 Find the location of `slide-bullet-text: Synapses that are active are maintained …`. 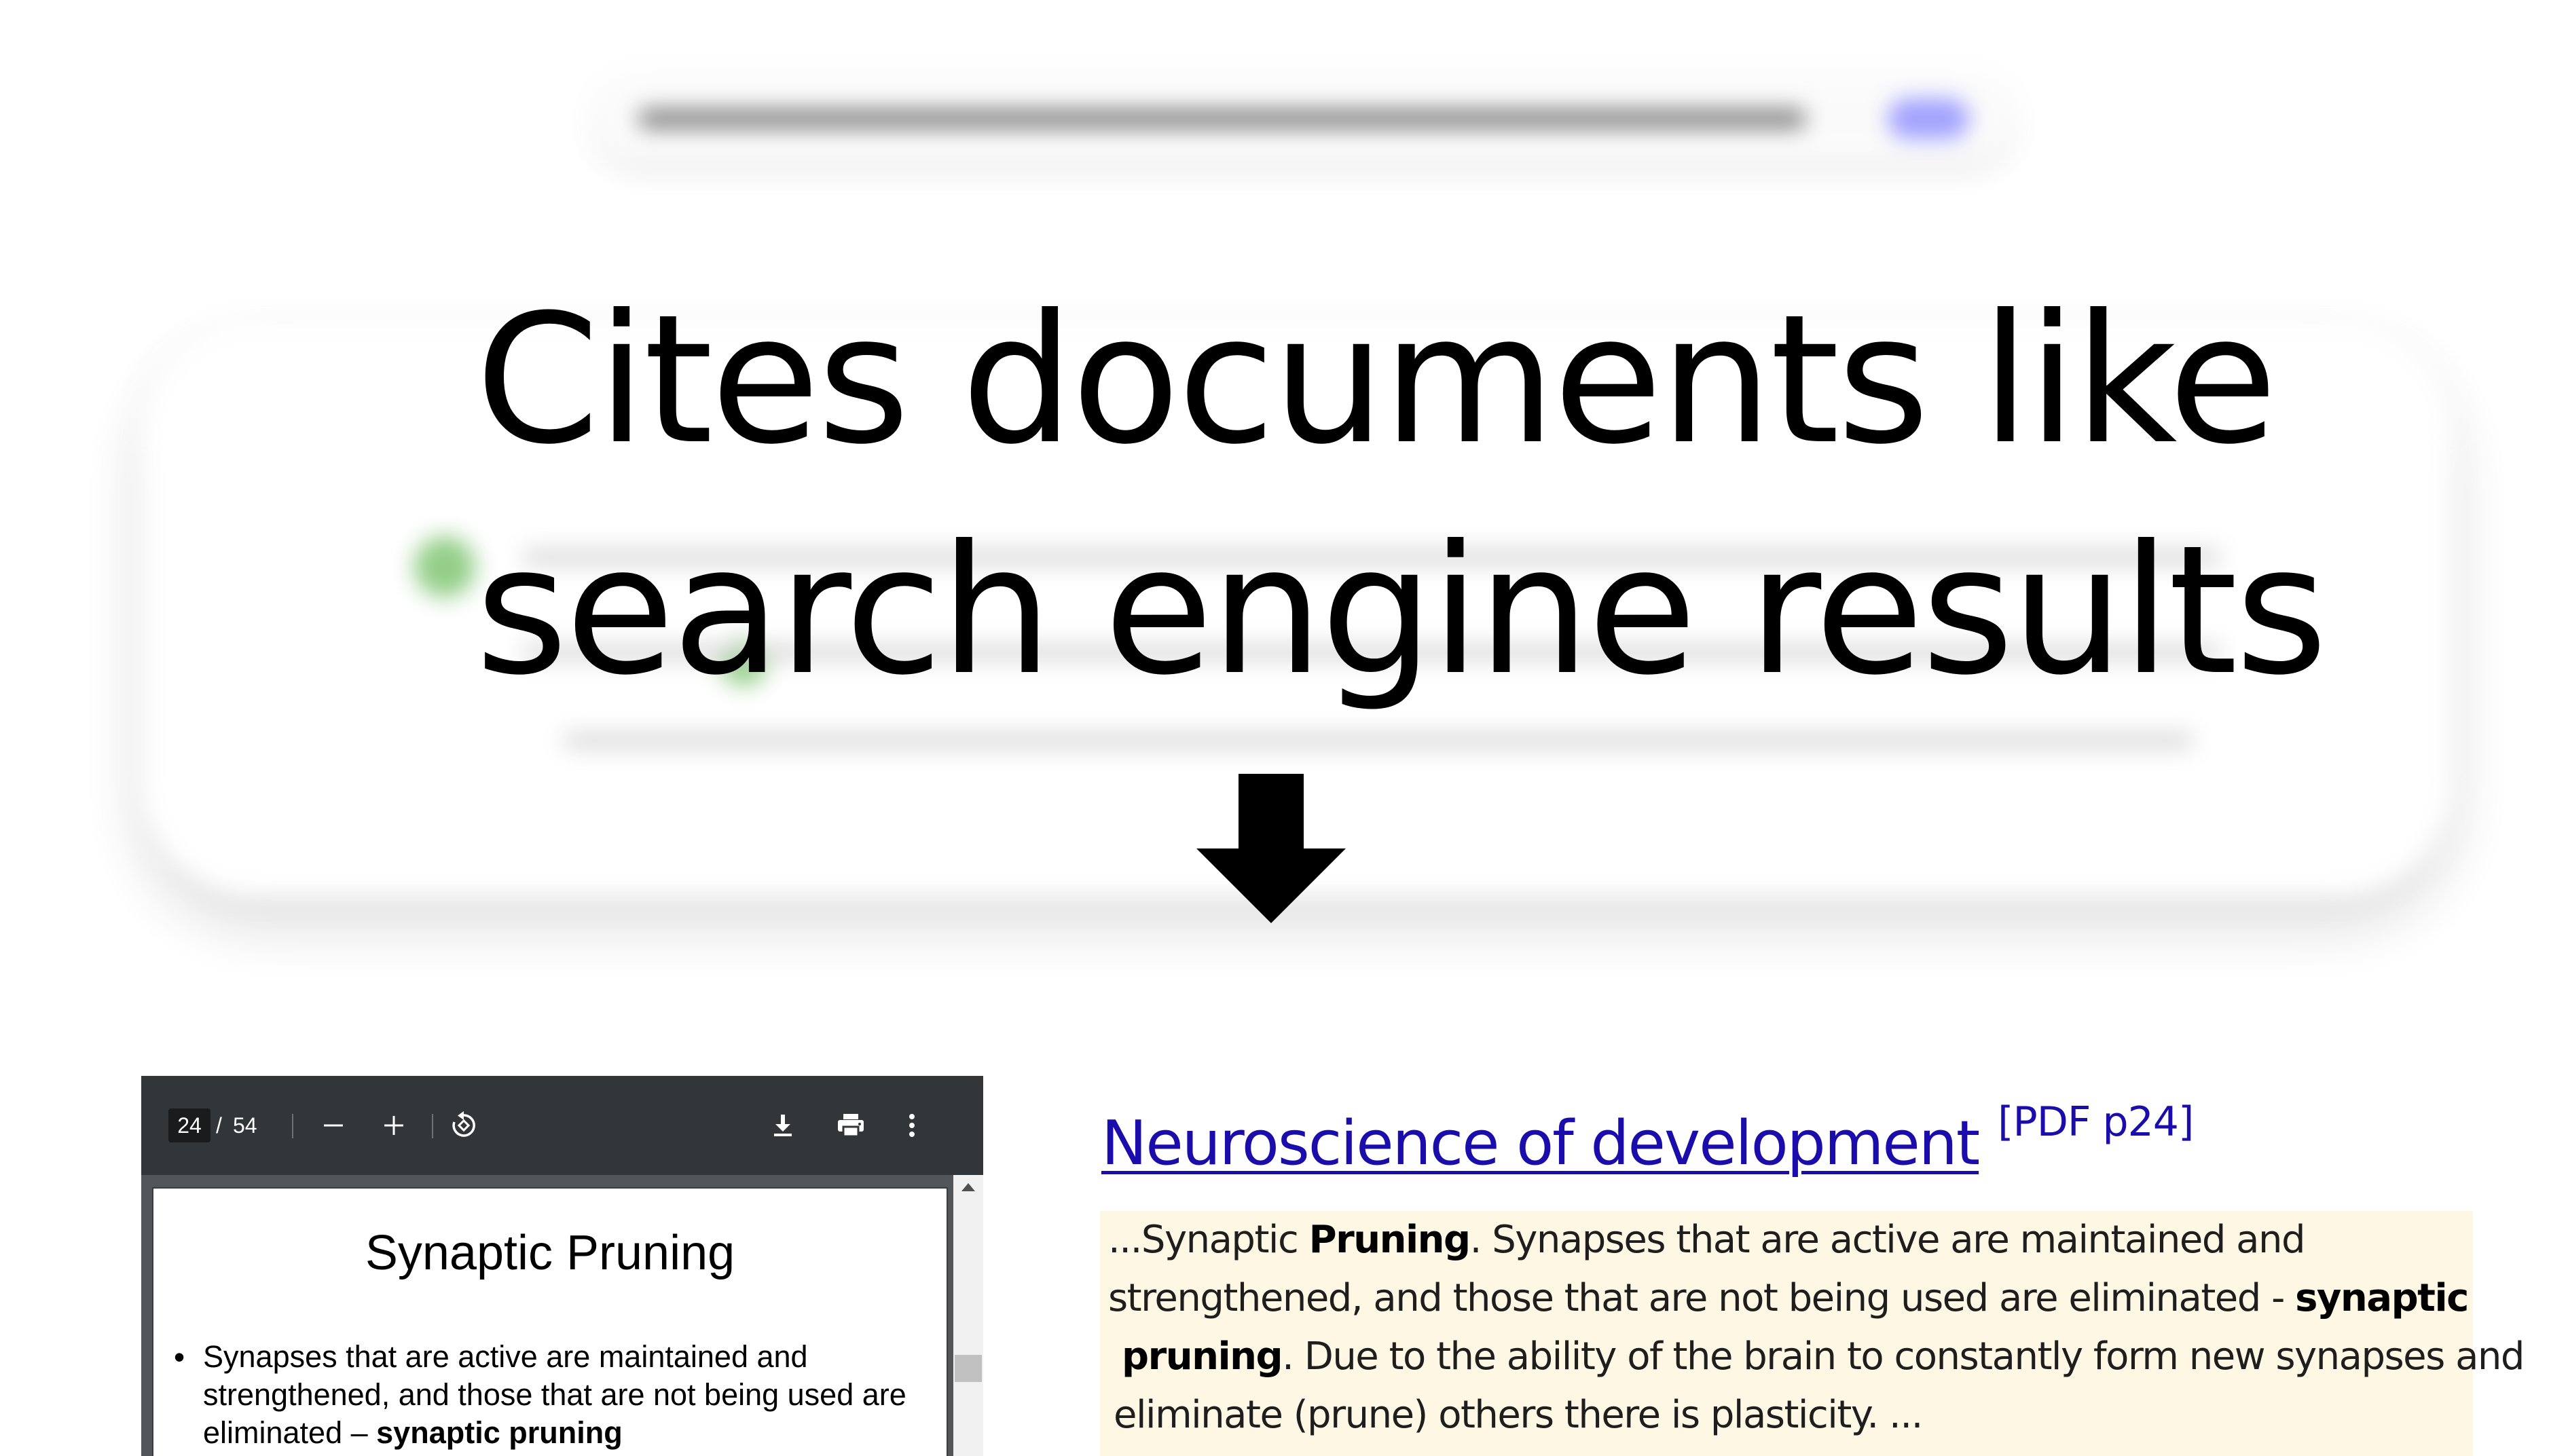

slide-bullet-text: Synapses that are active are maintained … is located at coordinates (569, 1395).